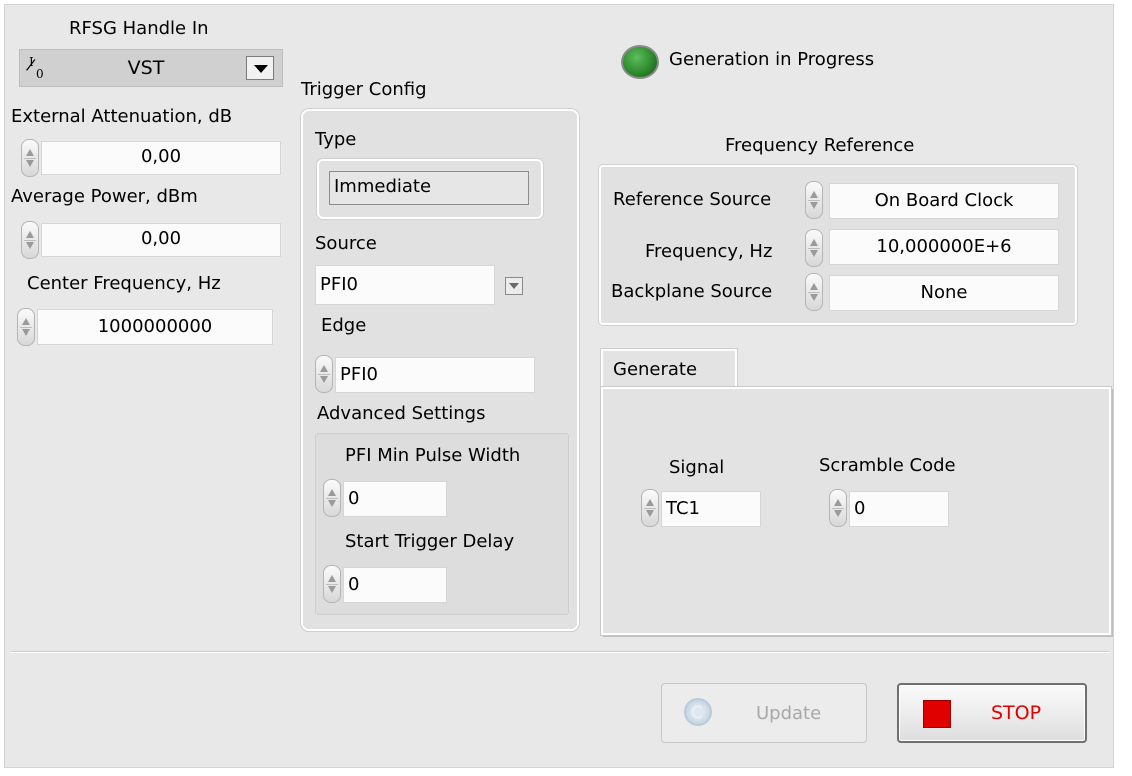 This screenshot has width=1132, height=776. What do you see at coordinates (161, 158) in the screenshot?
I see `ext-atten-input: 0,00` at bounding box center [161, 158].